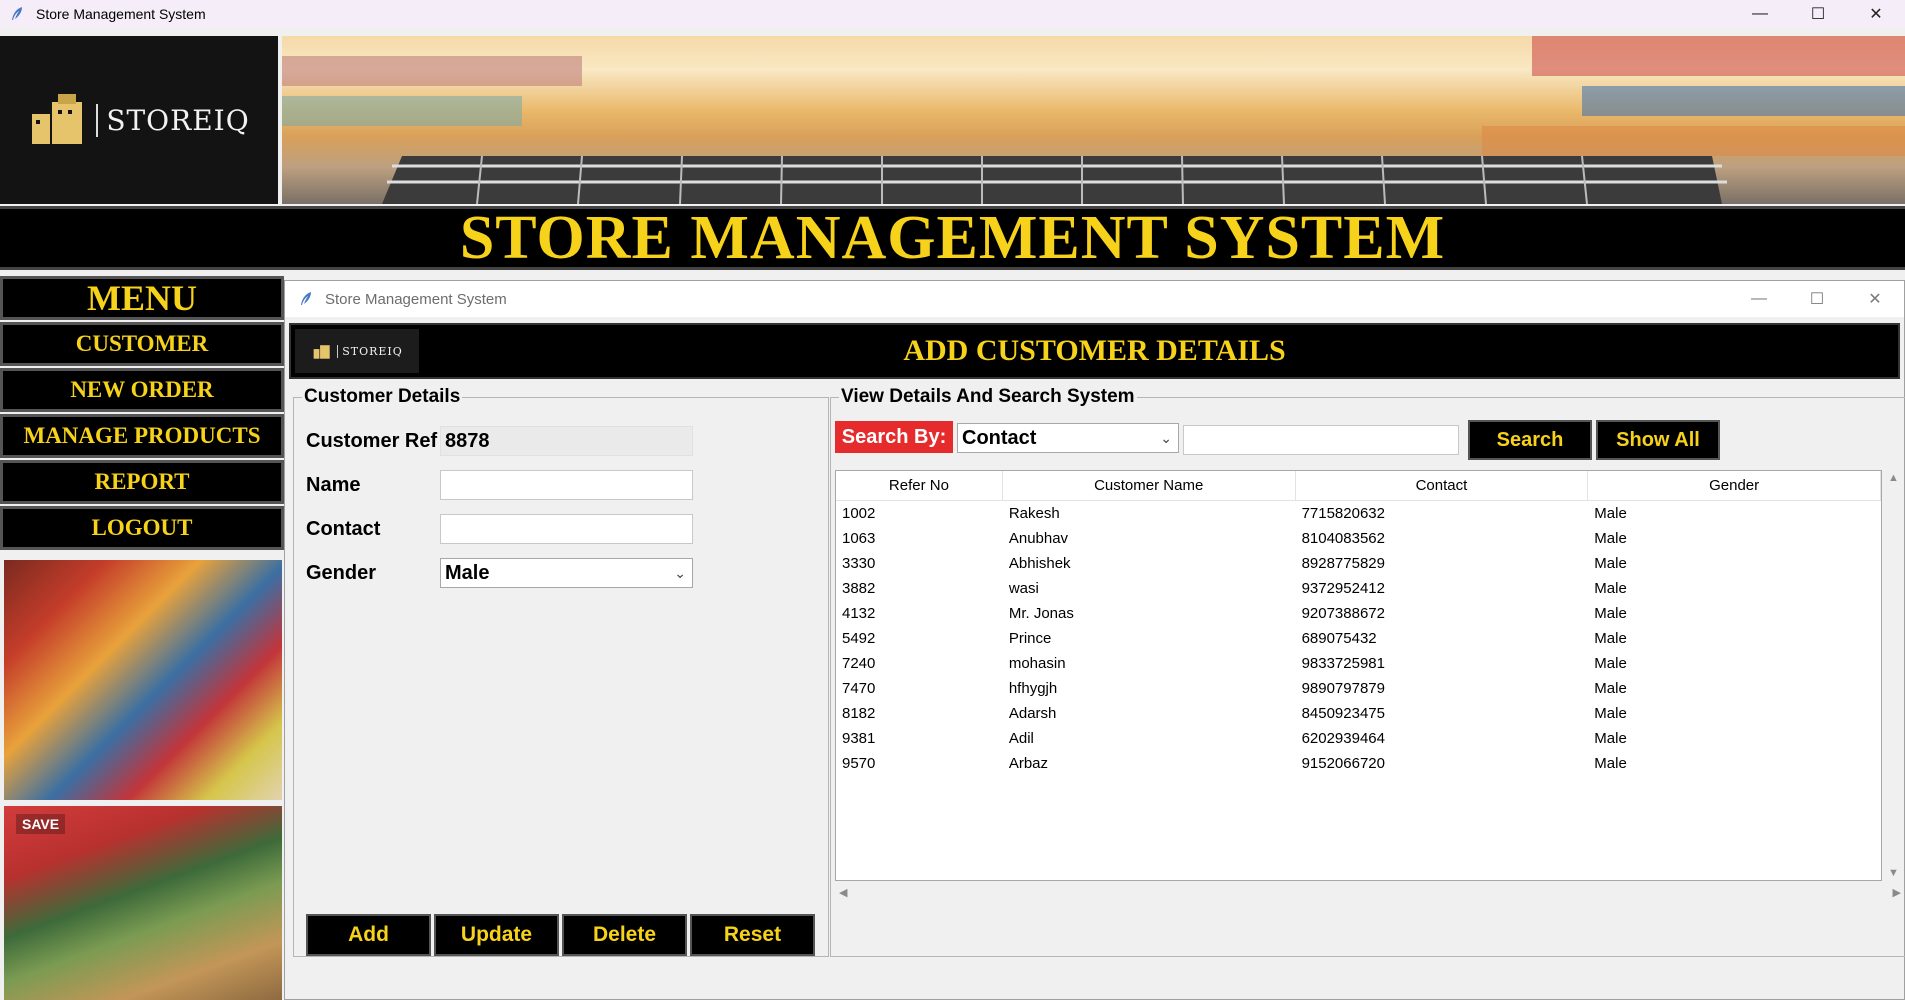 This screenshot has height=1000, width=1905. I want to click on cell-refer-no: 7240, so click(859, 663).